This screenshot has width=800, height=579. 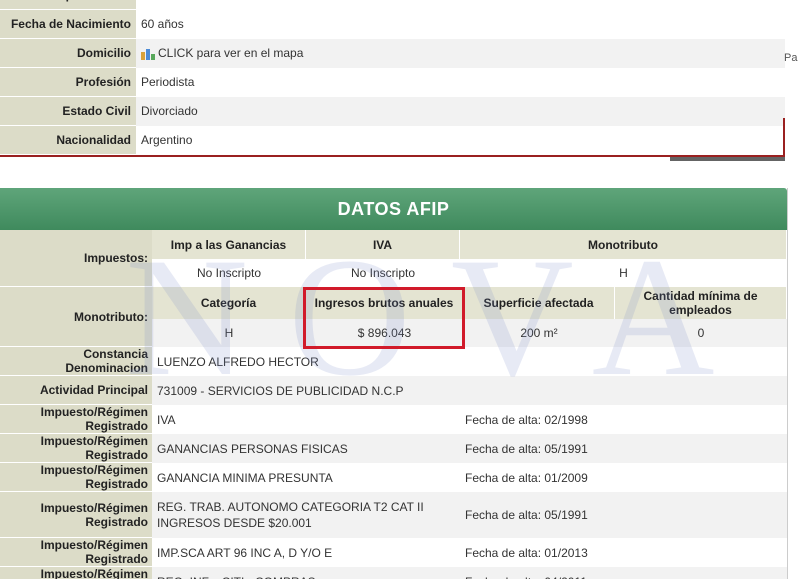 What do you see at coordinates (623, 244) in the screenshot?
I see `header-monotributo: Monotributo` at bounding box center [623, 244].